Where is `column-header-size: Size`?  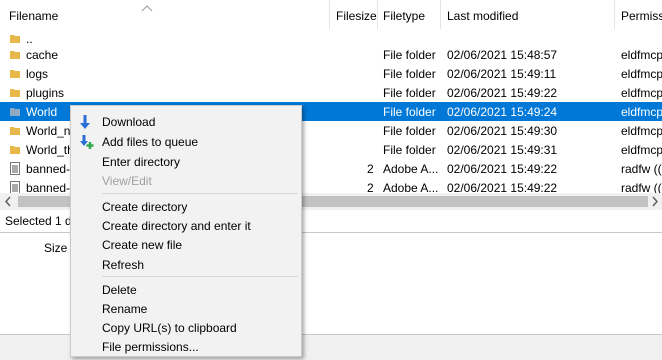
column-header-size: Size is located at coordinates (55, 248).